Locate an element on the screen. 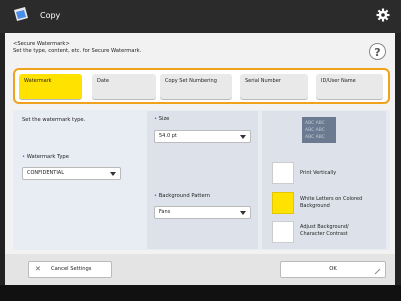  preview-text-2: ABC ABC is located at coordinates (315, 130).